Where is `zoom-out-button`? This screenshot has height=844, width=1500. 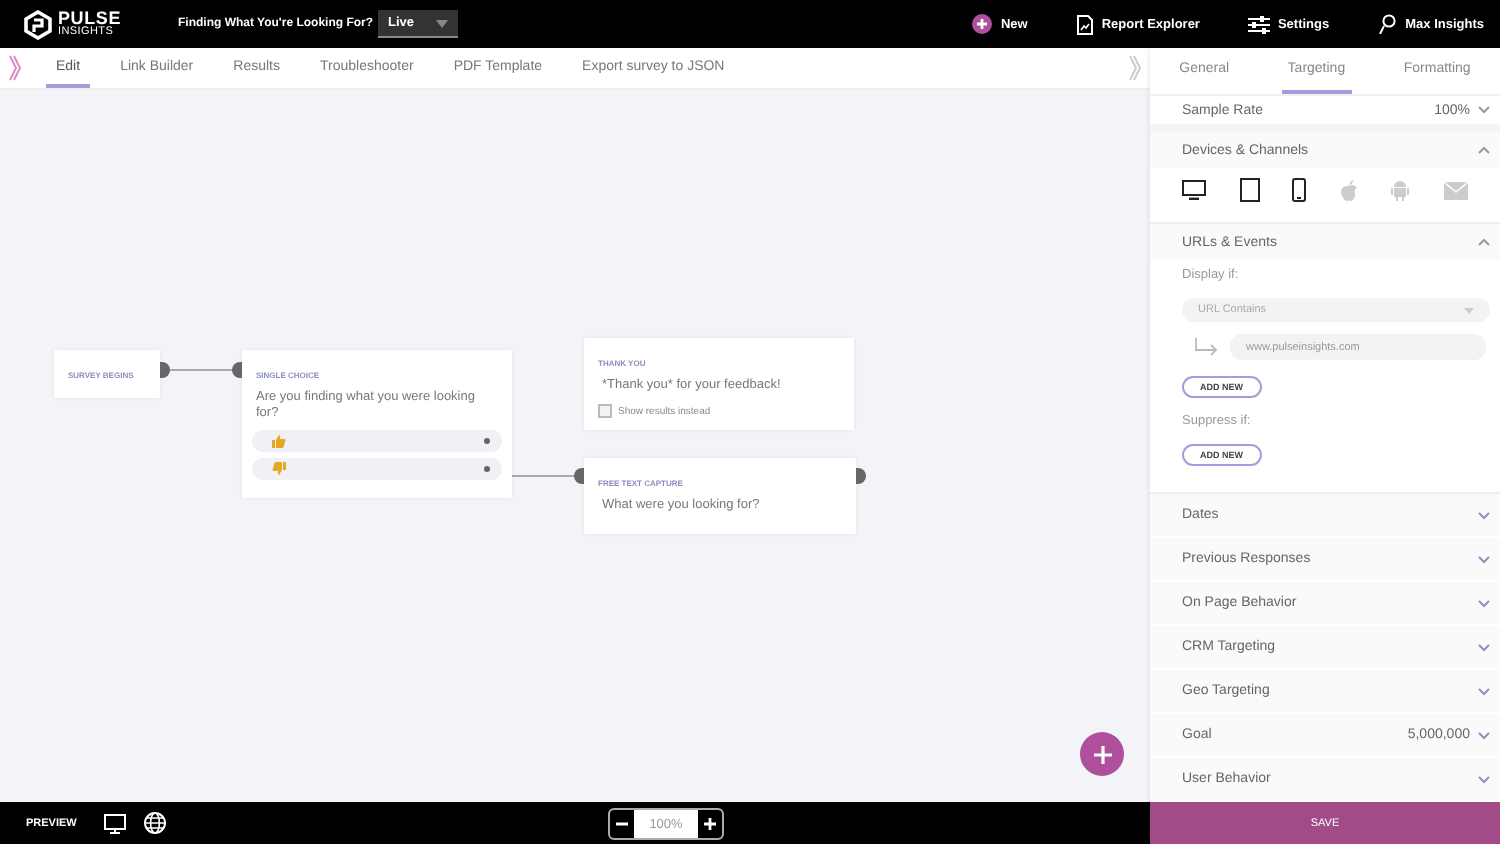
zoom-out-button is located at coordinates (622, 824).